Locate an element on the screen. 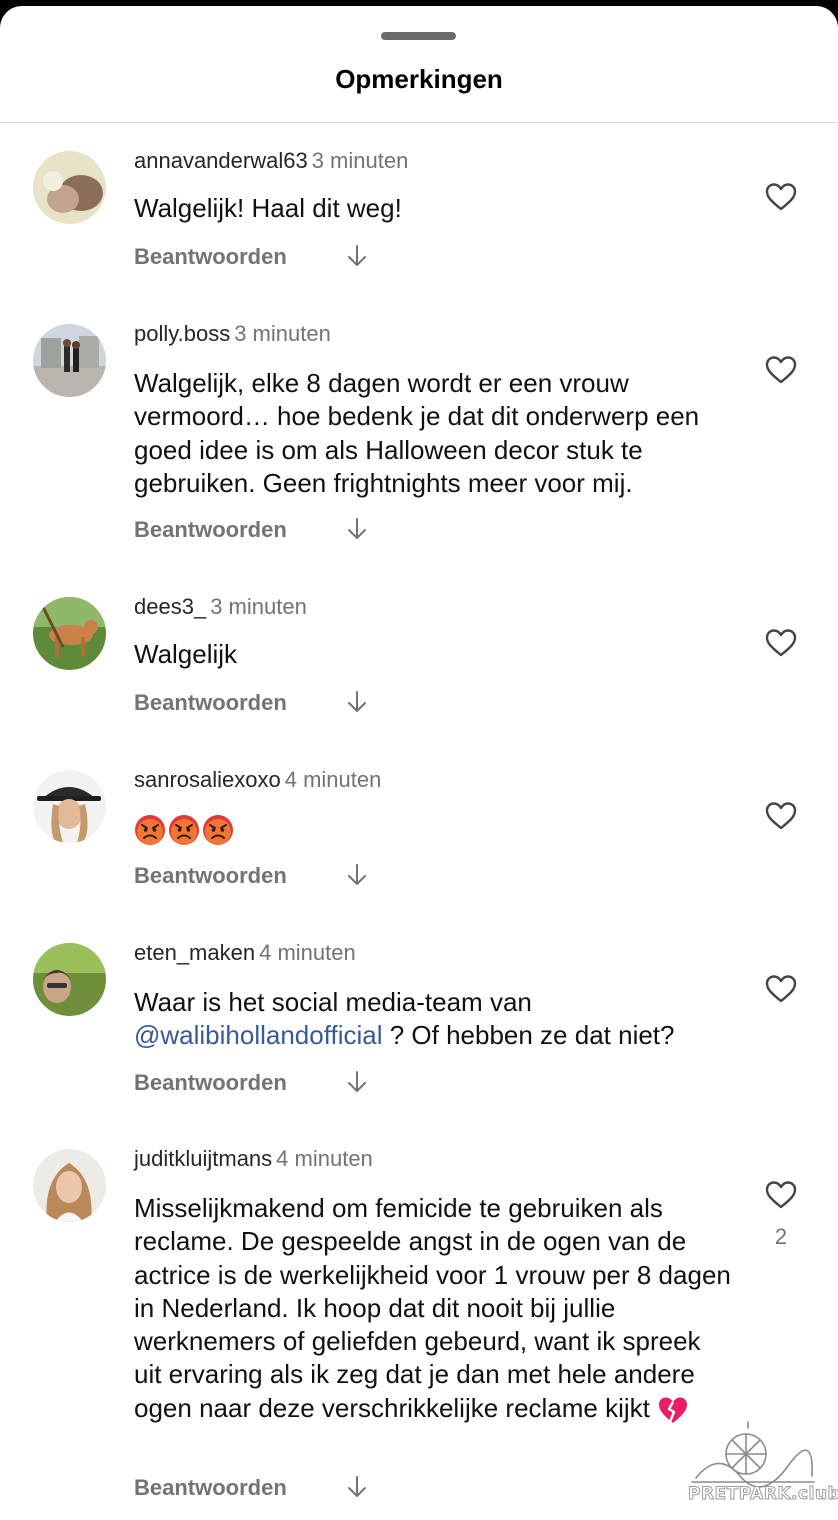  comment-meta: annavanderwal63 3 minuten is located at coordinates (271, 161).